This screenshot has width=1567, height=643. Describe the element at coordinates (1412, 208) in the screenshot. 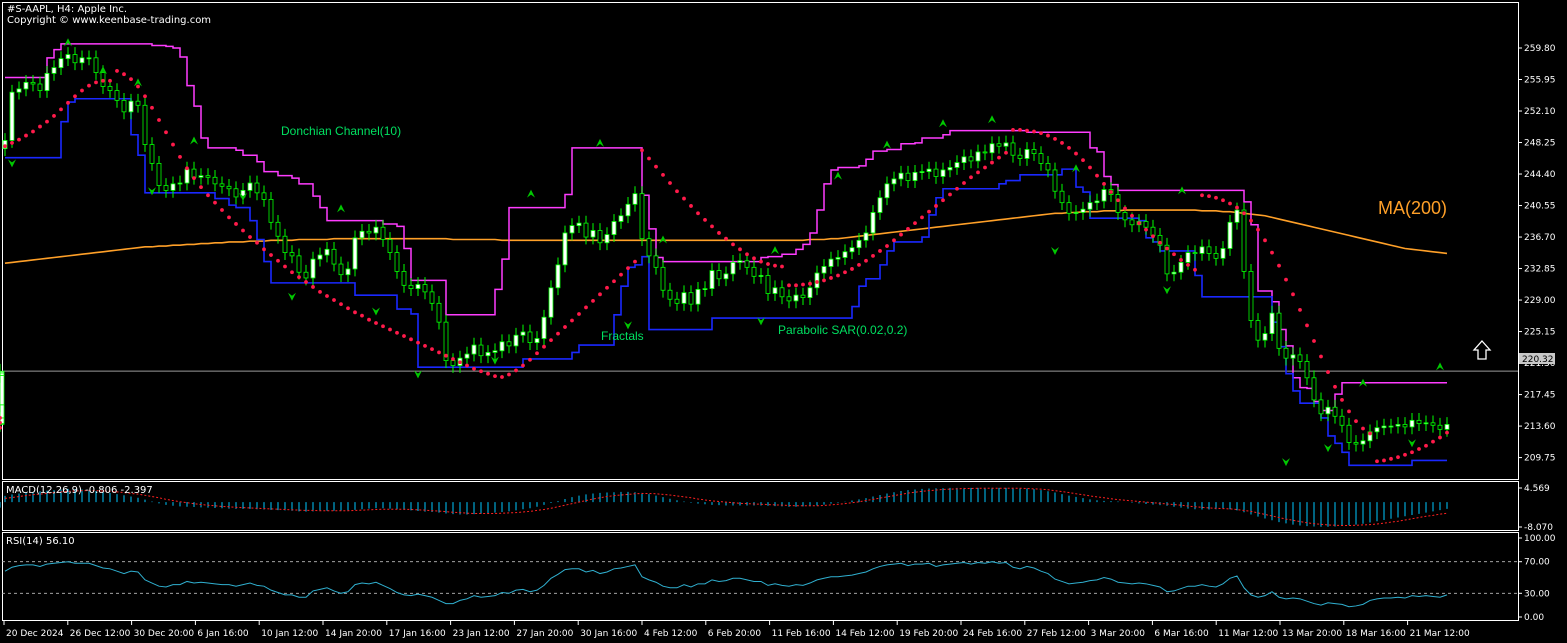

I see `ma-label: MA(200)` at that location.